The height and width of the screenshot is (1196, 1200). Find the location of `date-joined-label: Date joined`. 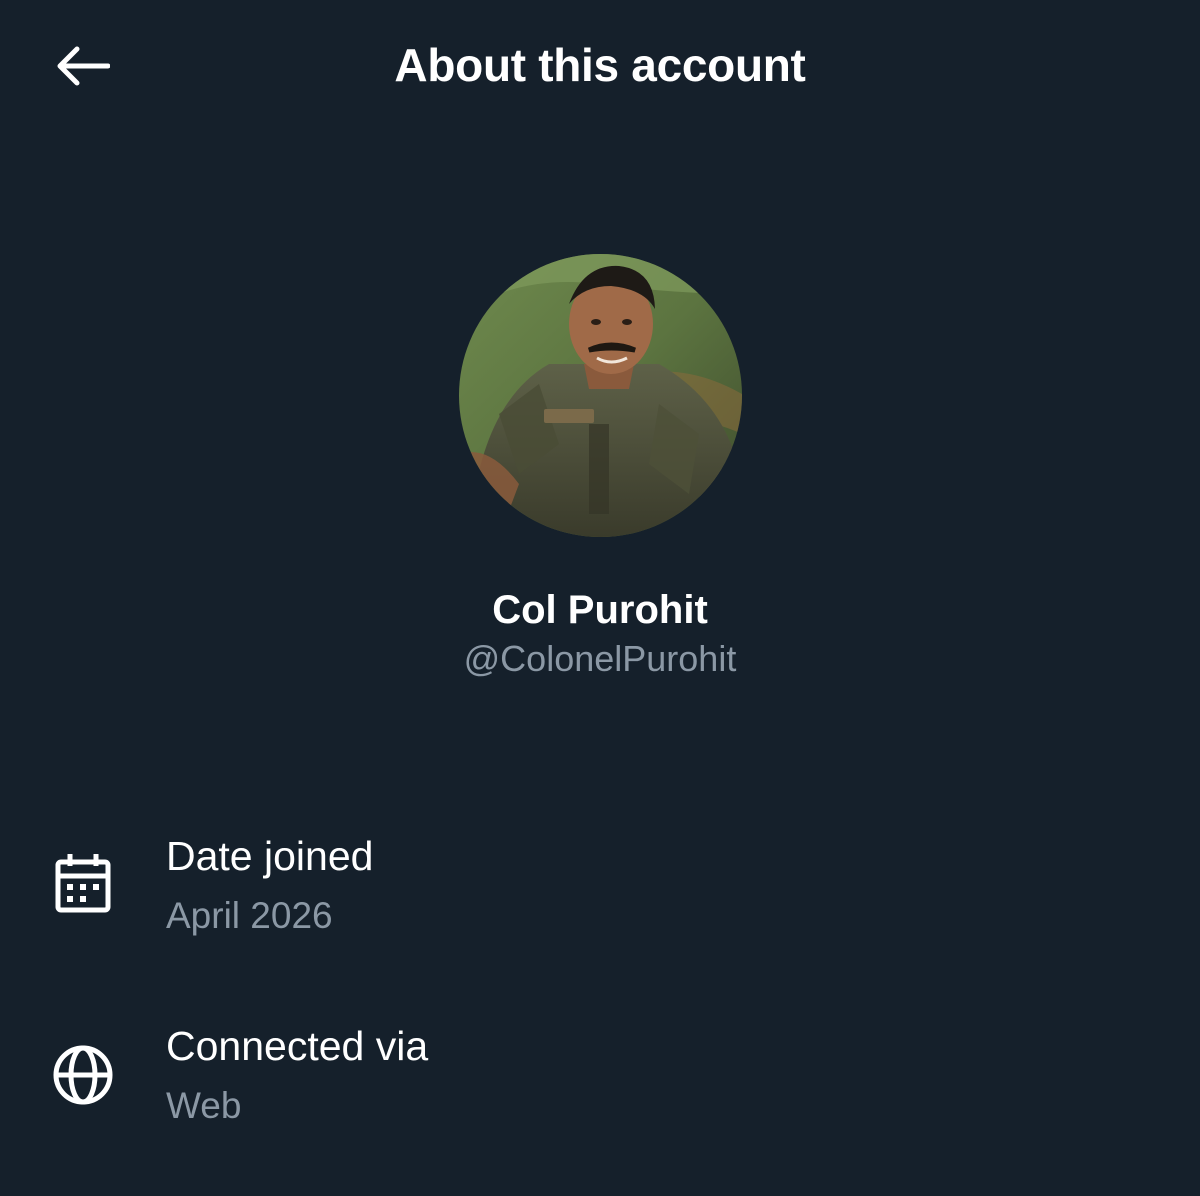

date-joined-label: Date joined is located at coordinates (270, 856).